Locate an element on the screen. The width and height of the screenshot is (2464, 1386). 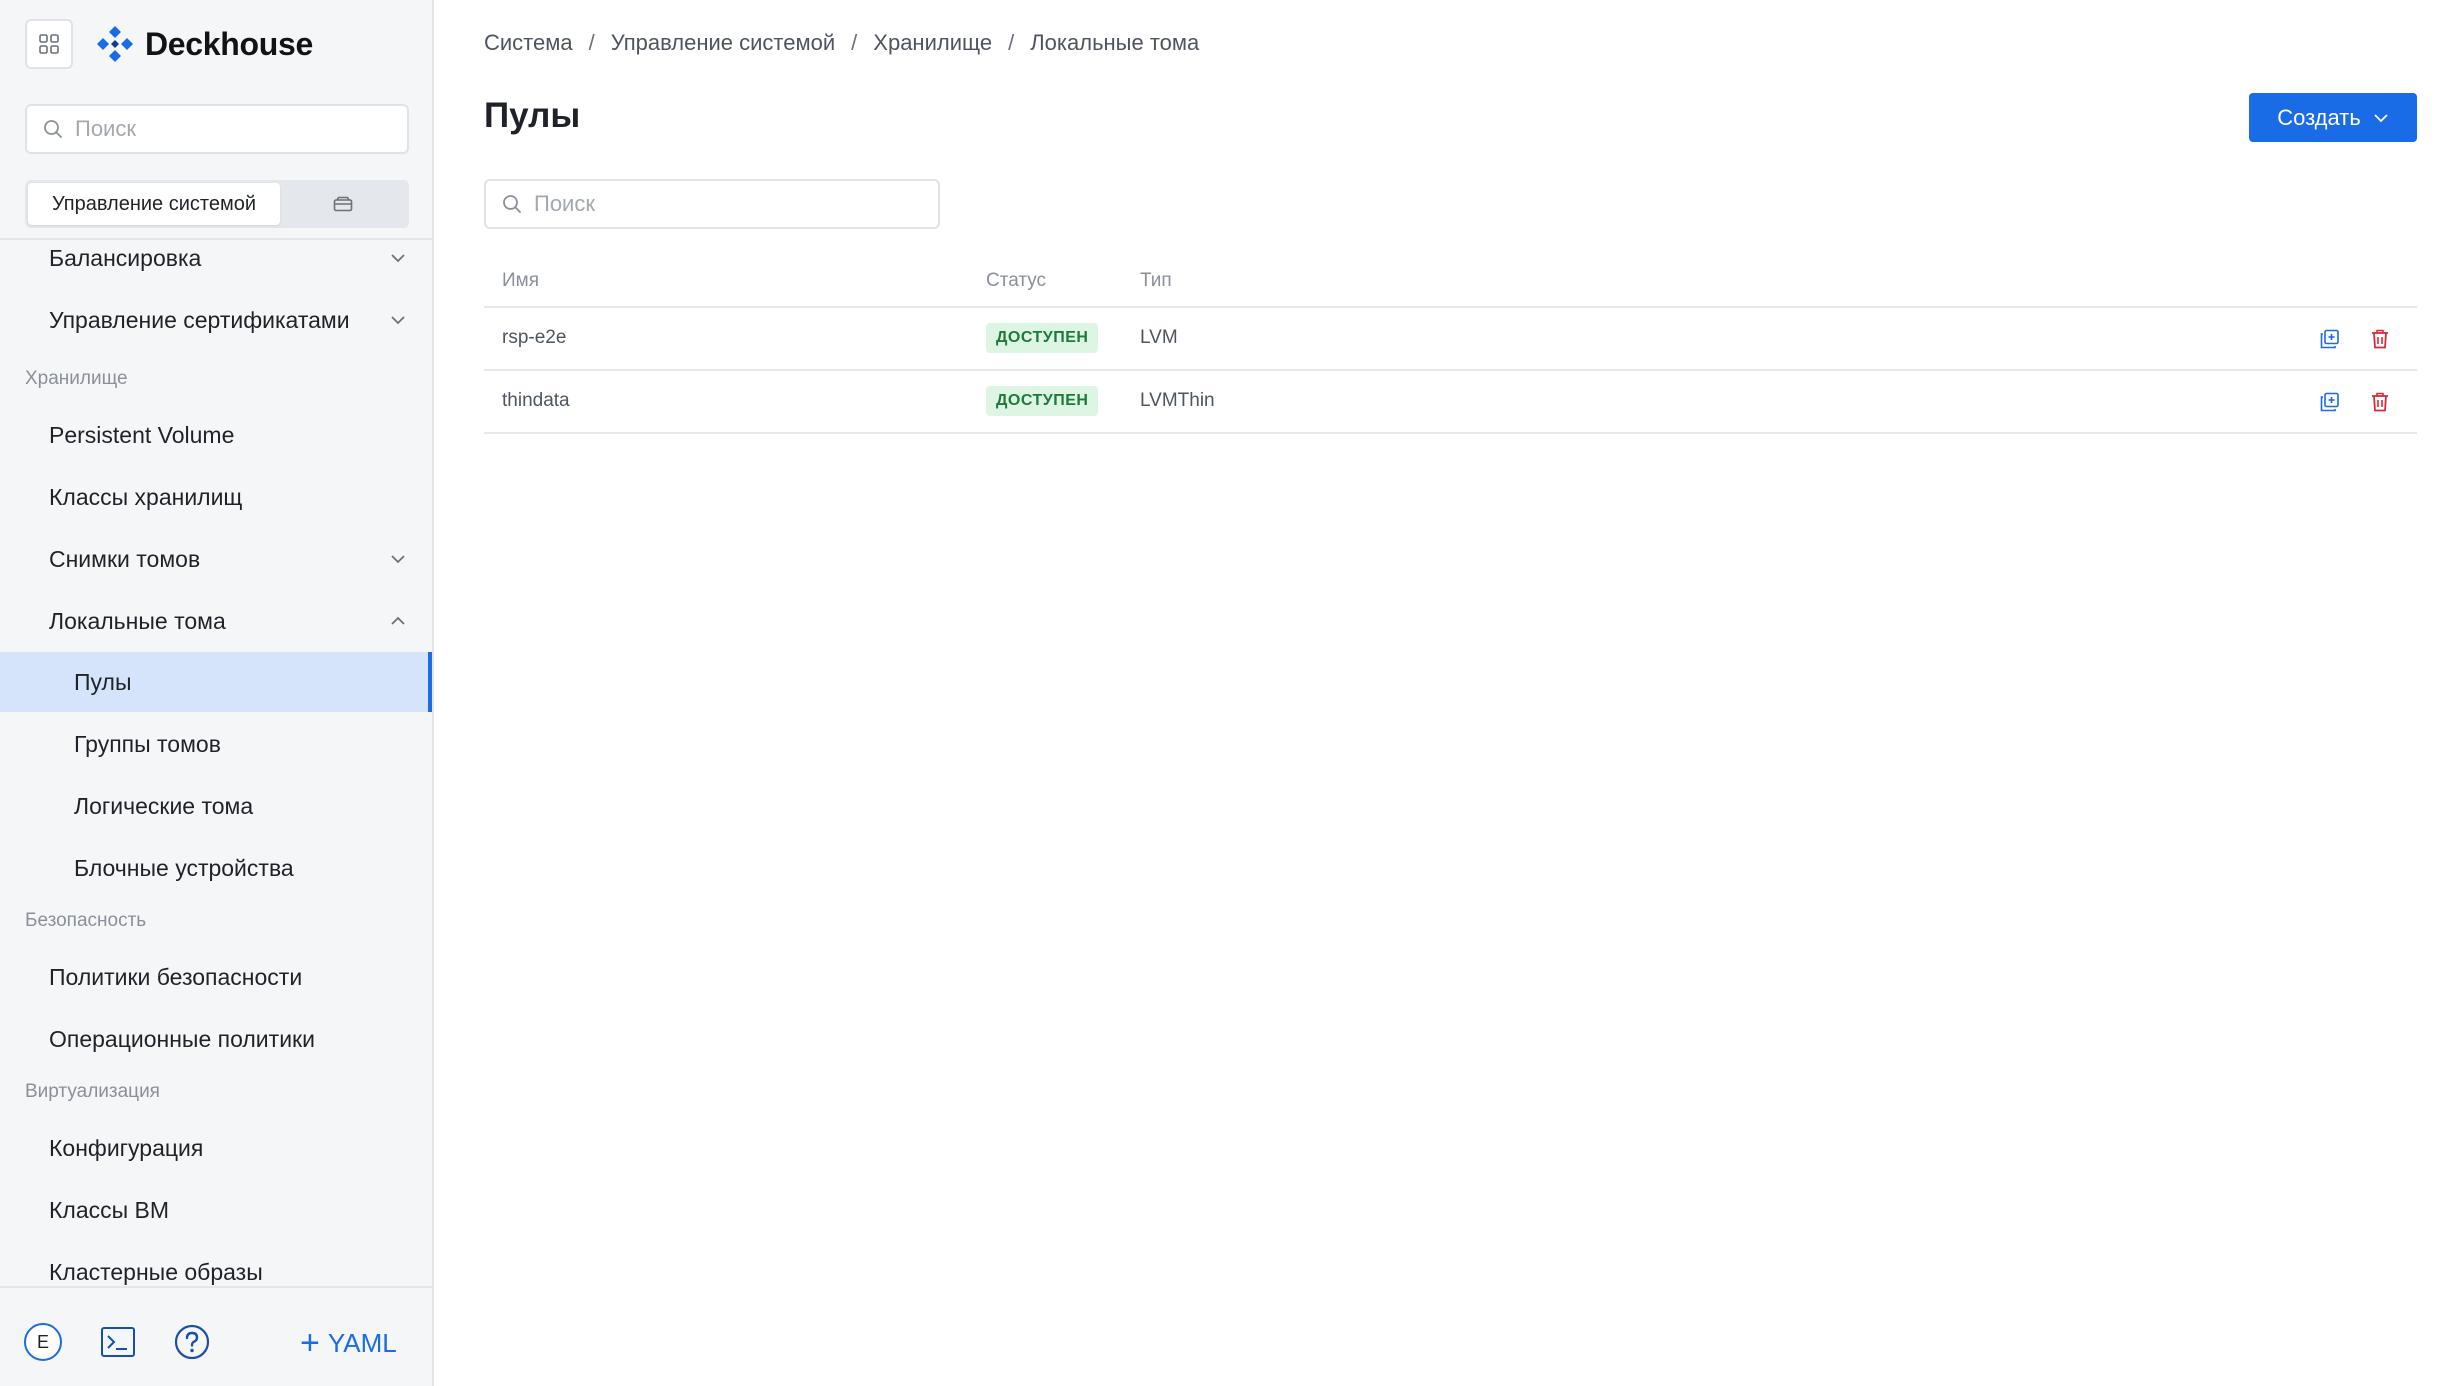
package-icon is located at coordinates (343, 204).